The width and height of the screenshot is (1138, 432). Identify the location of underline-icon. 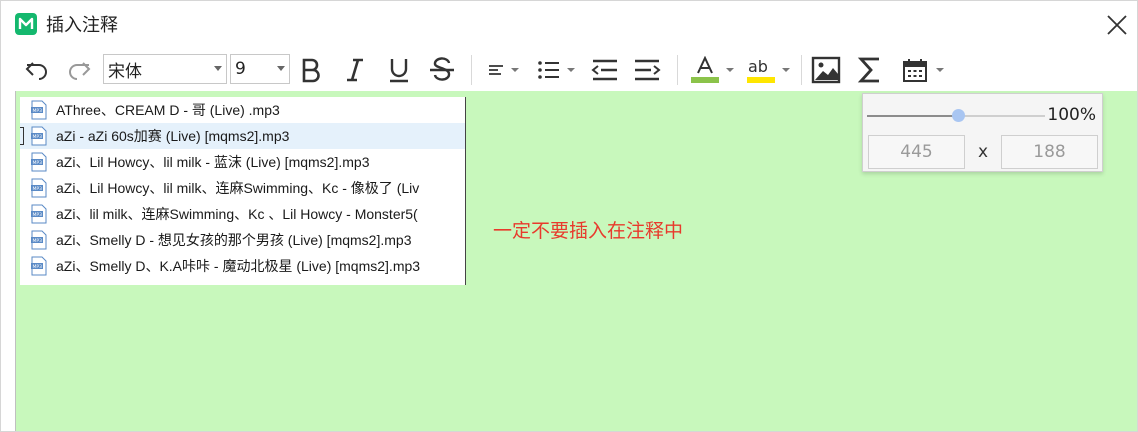
(399, 71).